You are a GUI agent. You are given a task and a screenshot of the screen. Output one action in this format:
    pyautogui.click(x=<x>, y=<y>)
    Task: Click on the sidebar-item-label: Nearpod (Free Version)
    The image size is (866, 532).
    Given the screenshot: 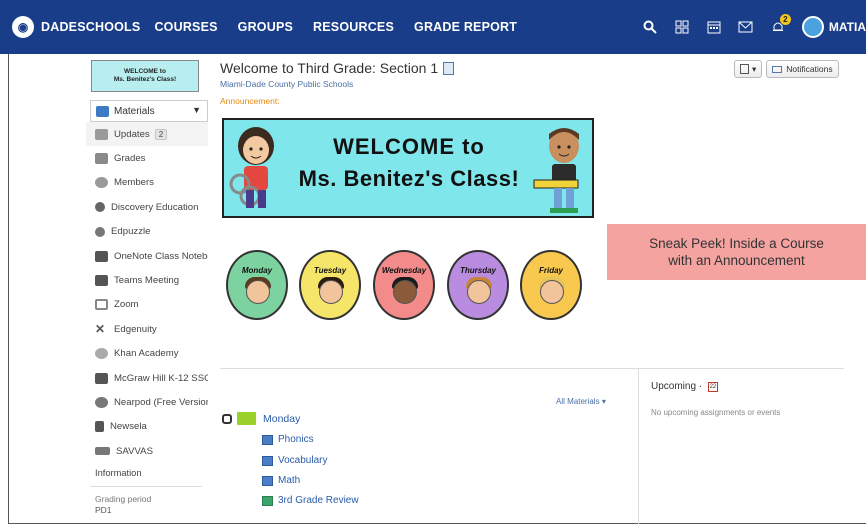 What is the action you would take?
    pyautogui.click(x=161, y=402)
    